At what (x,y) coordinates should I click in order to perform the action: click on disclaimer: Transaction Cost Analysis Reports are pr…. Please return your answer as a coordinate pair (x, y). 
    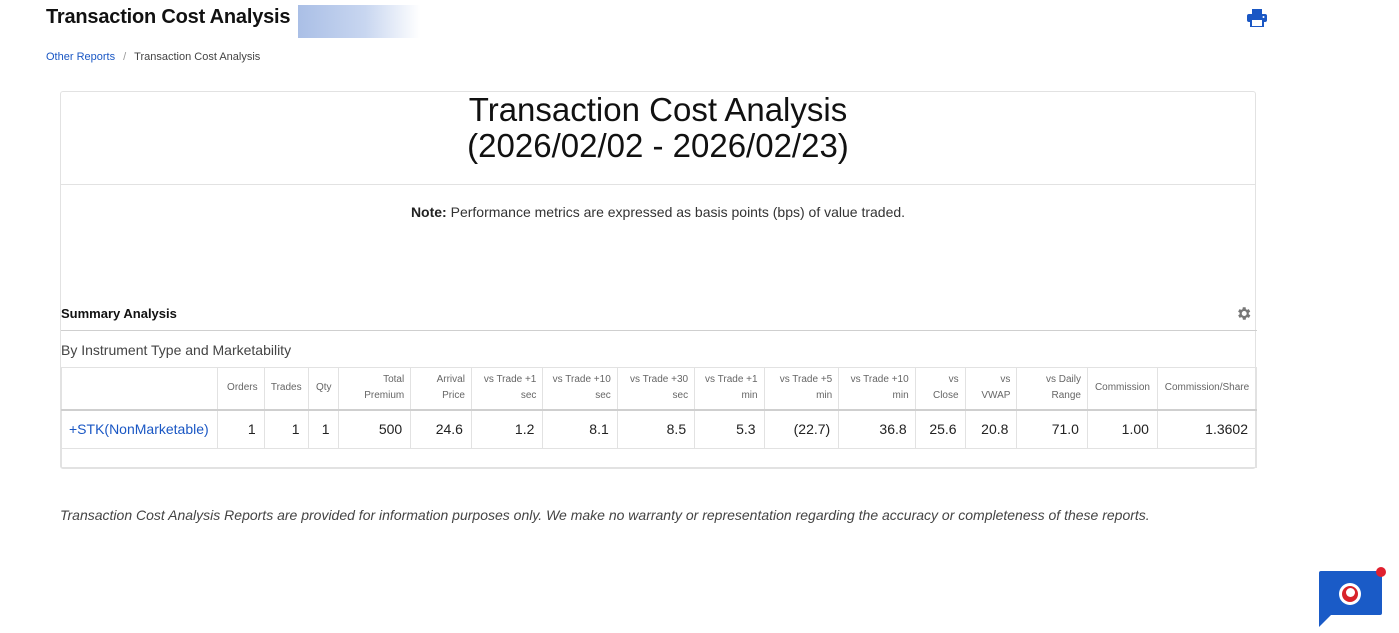
    Looking at the image, I should click on (605, 515).